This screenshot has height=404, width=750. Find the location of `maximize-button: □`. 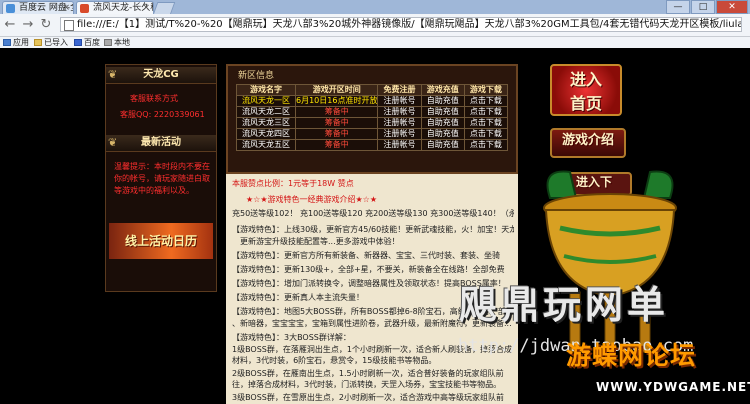

maximize-button: □ is located at coordinates (703, 7).